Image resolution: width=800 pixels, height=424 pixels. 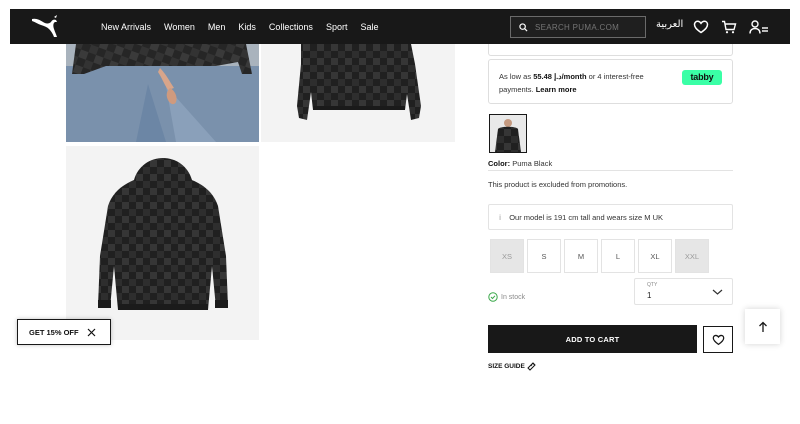 I want to click on search-box, so click(x=578, y=27).